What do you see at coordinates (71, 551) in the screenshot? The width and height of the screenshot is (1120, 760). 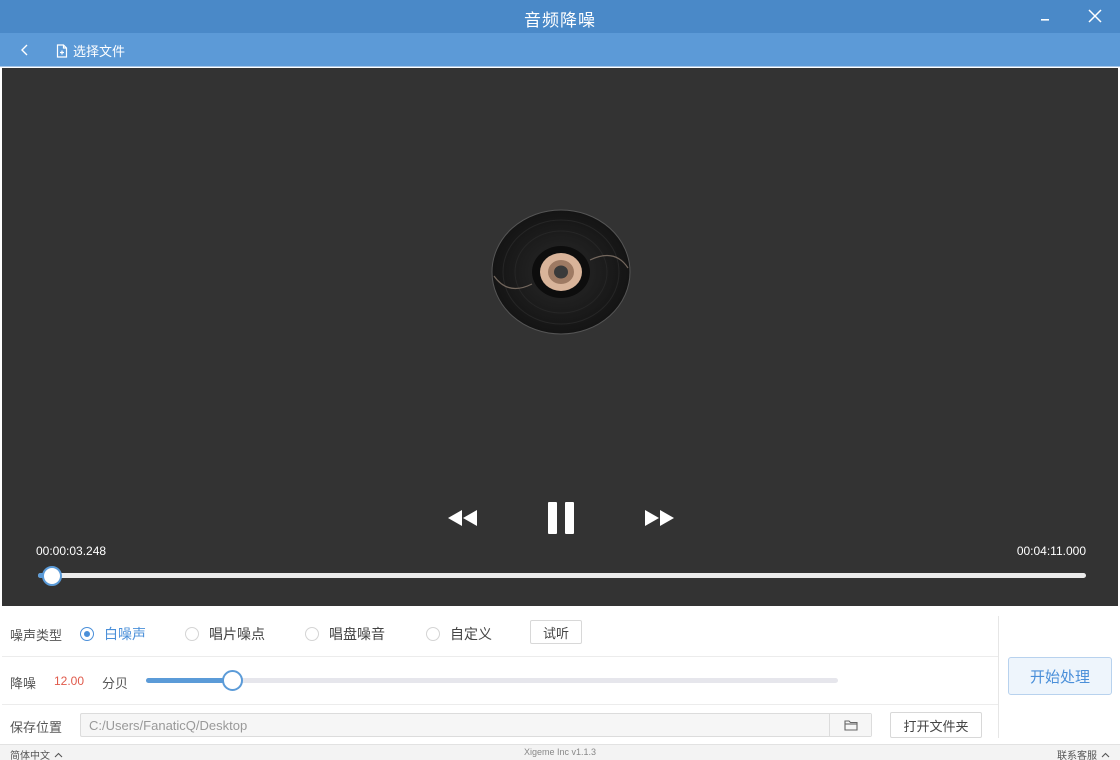 I see `current-time: 00:00:03.248` at bounding box center [71, 551].